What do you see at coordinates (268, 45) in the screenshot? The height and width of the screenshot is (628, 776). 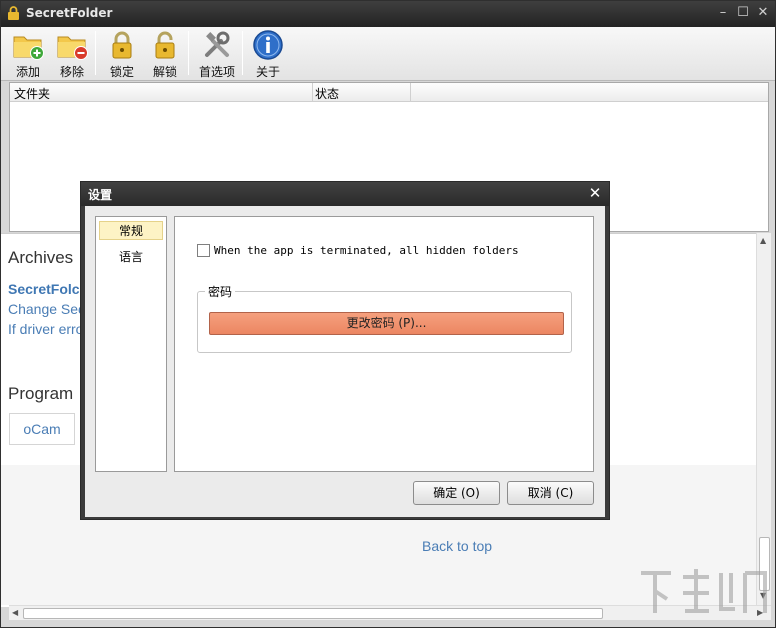 I see `info-icon` at bounding box center [268, 45].